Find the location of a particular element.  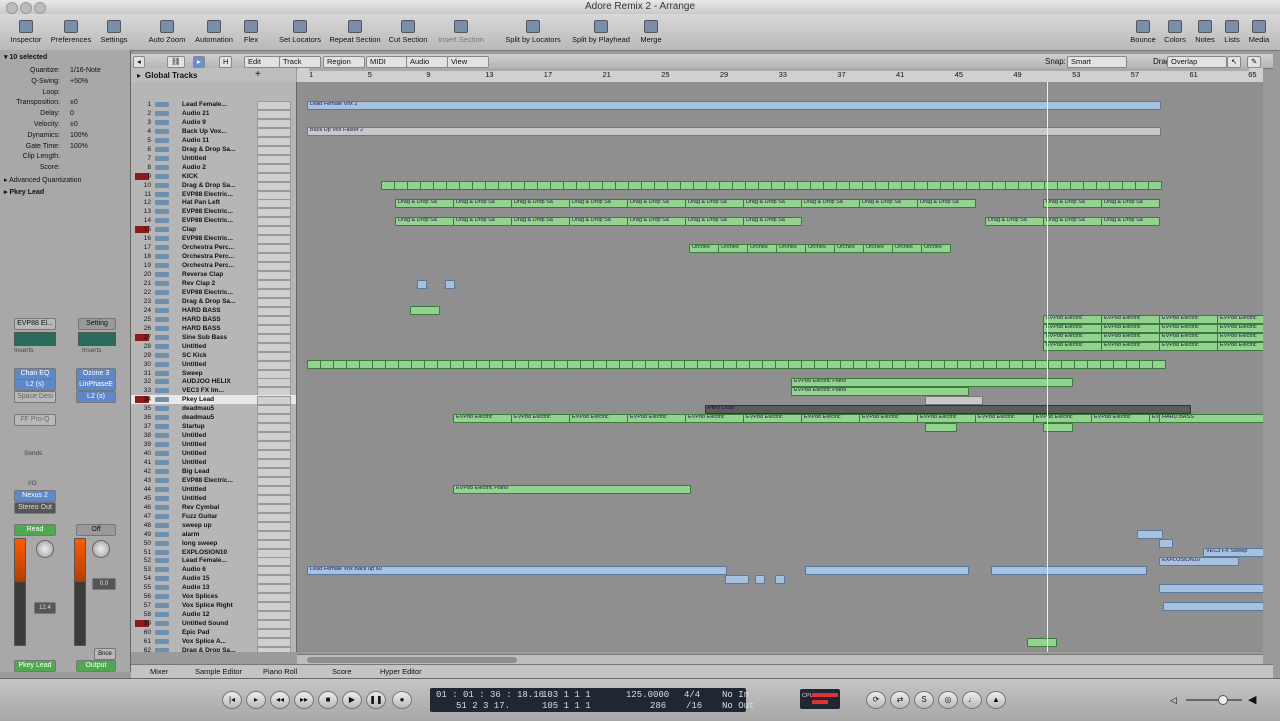

track-row: 32 AUDJOO HELIX is located at coordinates (213, 382).